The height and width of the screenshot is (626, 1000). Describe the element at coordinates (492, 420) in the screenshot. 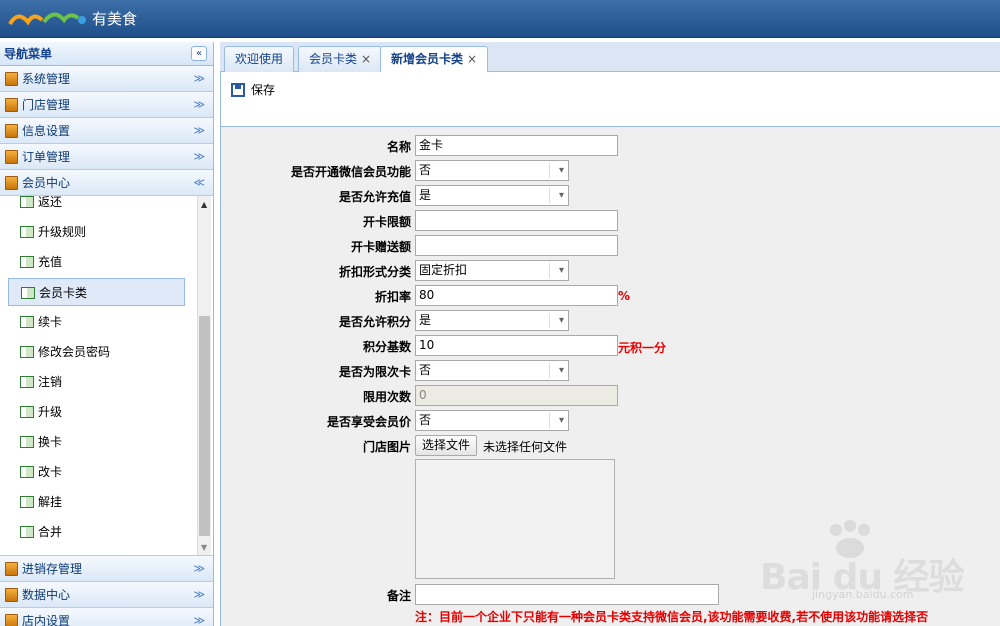

I see `member-price-select: 否 ▾` at that location.